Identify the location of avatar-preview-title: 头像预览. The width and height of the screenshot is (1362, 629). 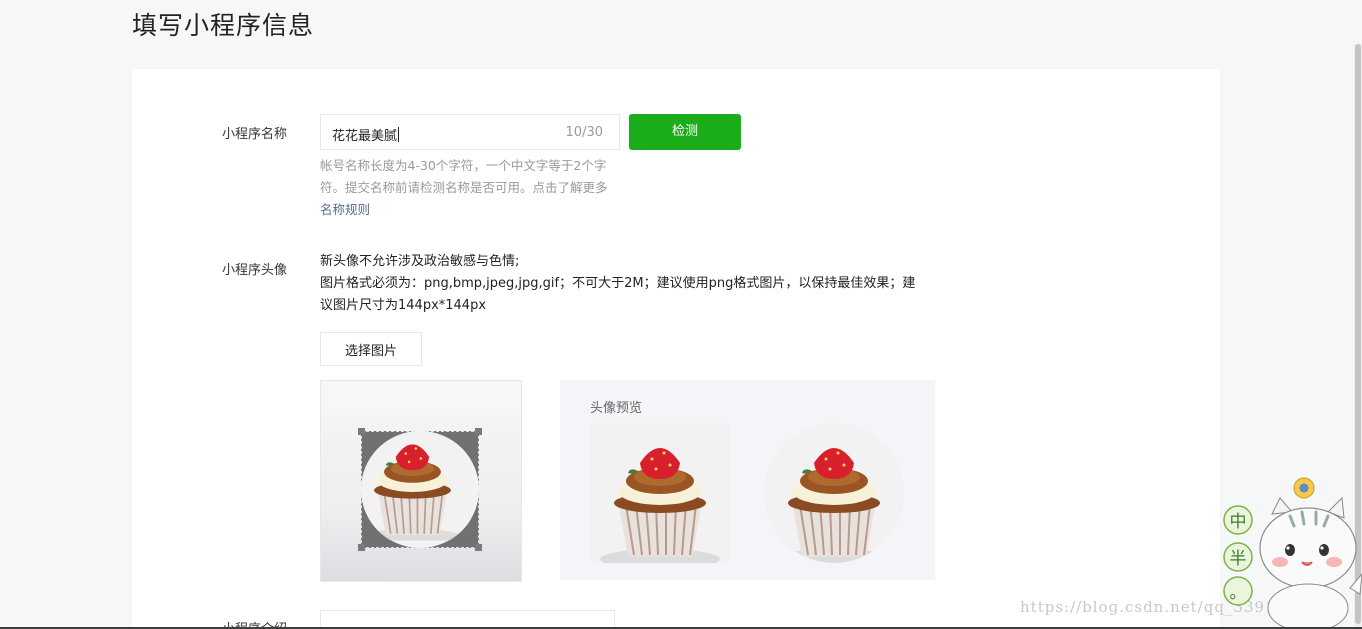
(616, 408).